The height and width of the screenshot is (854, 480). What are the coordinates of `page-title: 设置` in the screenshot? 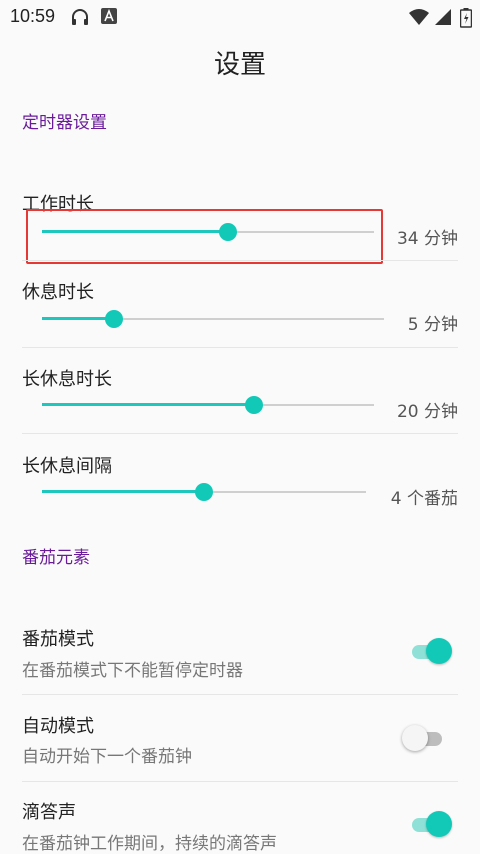 It's located at (239, 65).